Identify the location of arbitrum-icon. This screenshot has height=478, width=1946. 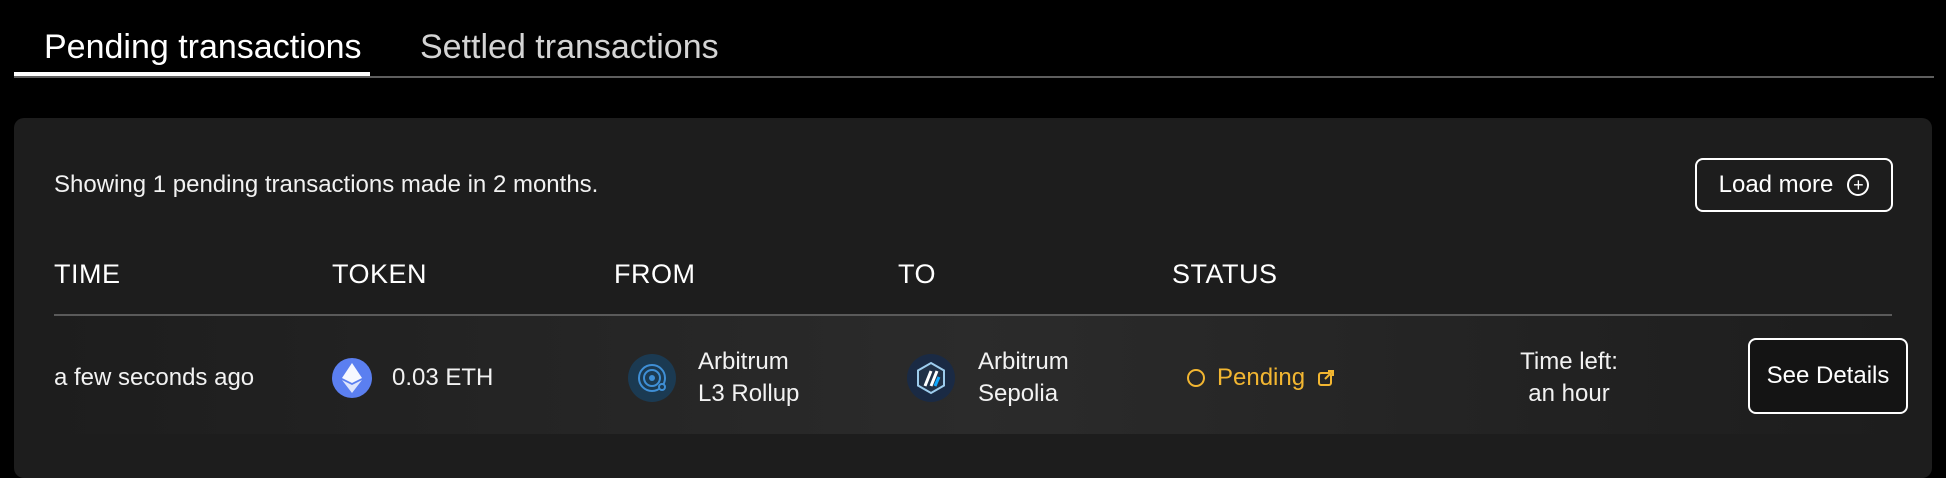
(931, 378).